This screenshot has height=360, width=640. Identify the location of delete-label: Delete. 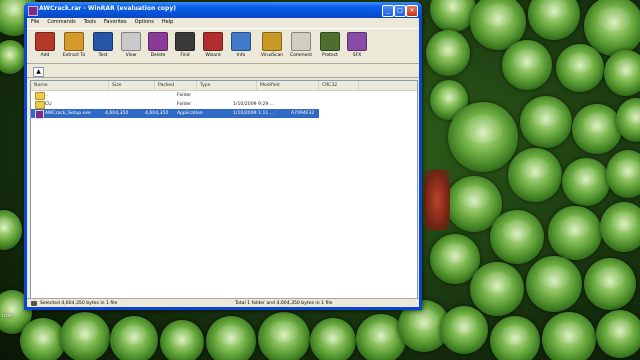
(158, 55).